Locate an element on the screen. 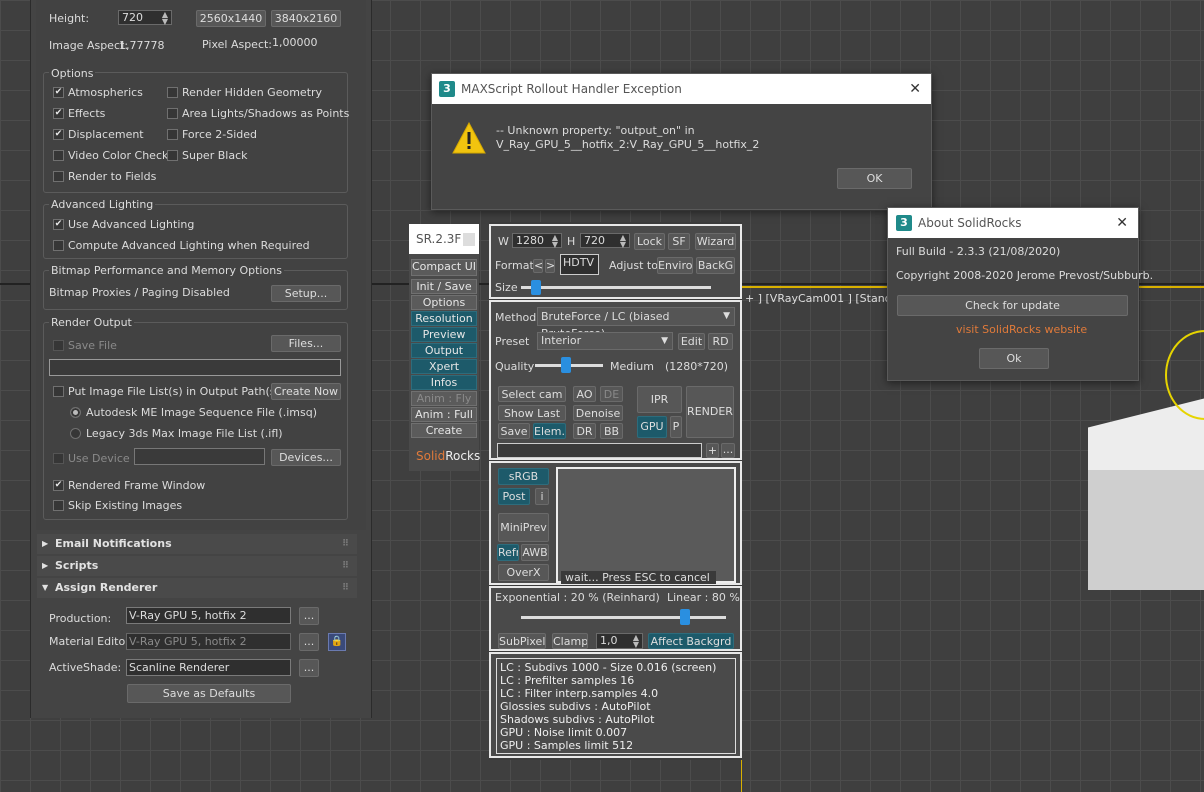 The image size is (1204, 792). compute-advanced-lighting-checkbox is located at coordinates (58, 245).